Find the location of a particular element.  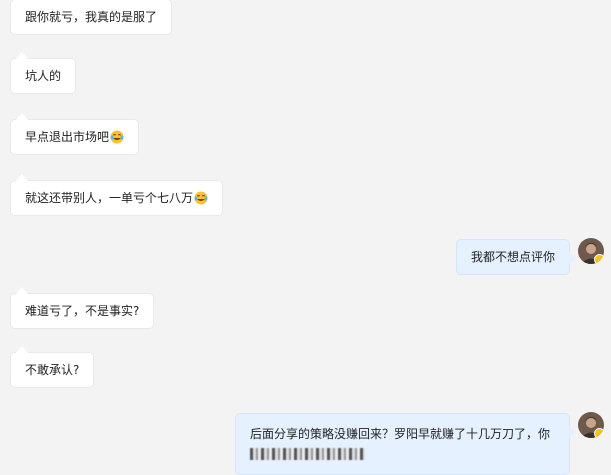

message-bubble: 早点退出市场吧 is located at coordinates (75, 133).